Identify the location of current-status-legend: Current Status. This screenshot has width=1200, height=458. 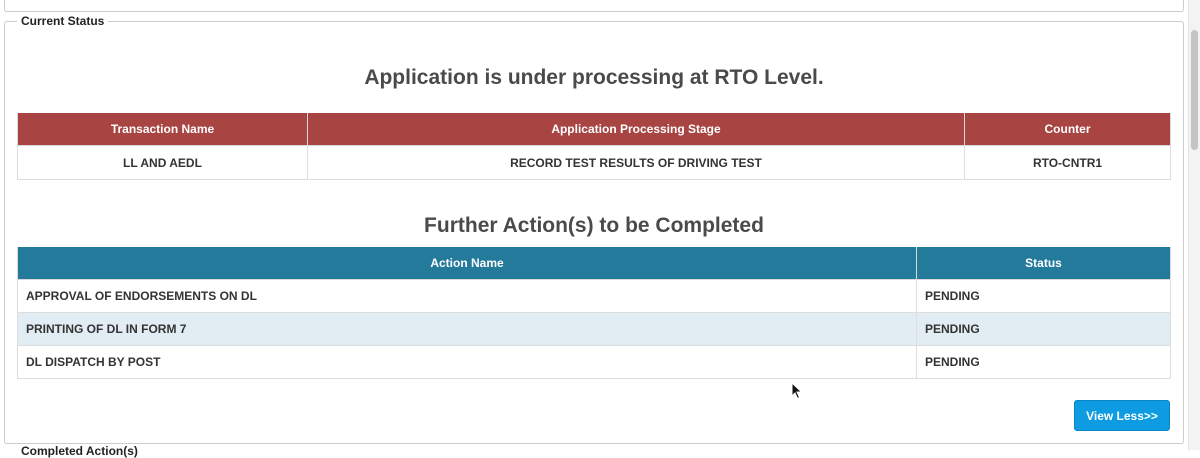
(63, 21).